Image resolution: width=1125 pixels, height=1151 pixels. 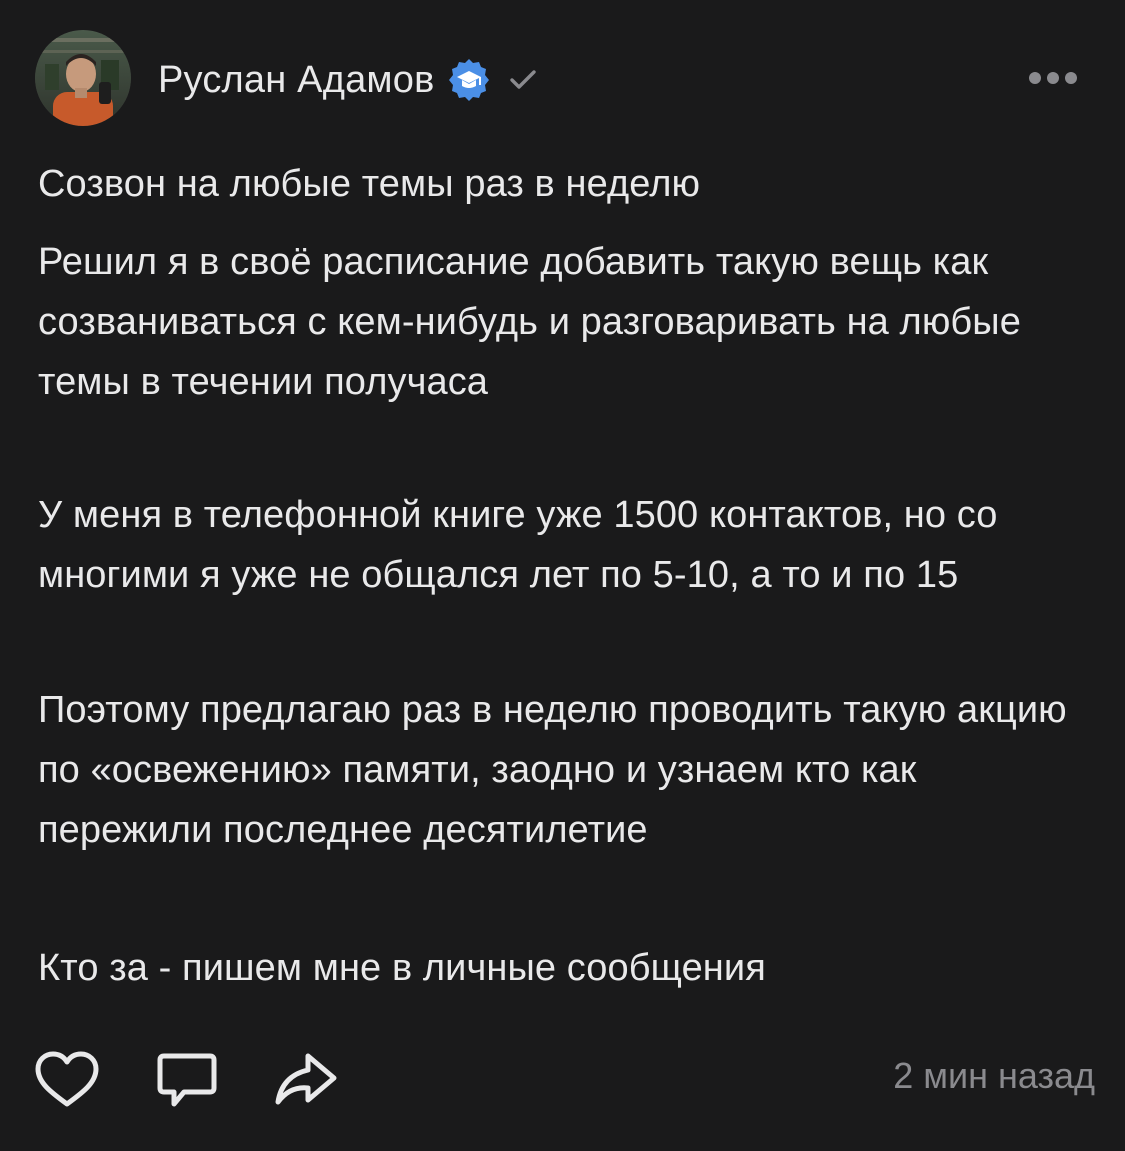 I want to click on post-timestamp: 2 мин назад, so click(x=994, y=1075).